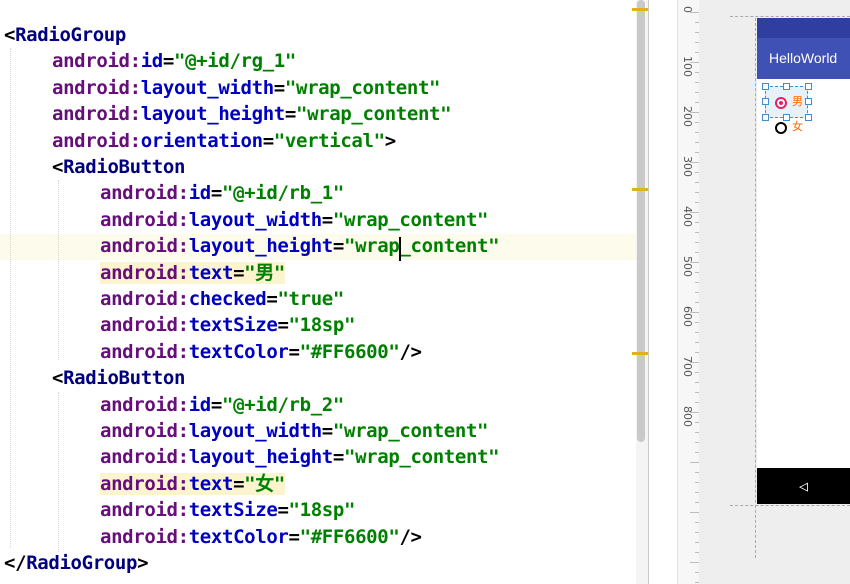 Image resolution: width=850 pixels, height=584 pixels. I want to click on code-line: android:id="@+id/rb_2", so click(222, 405).